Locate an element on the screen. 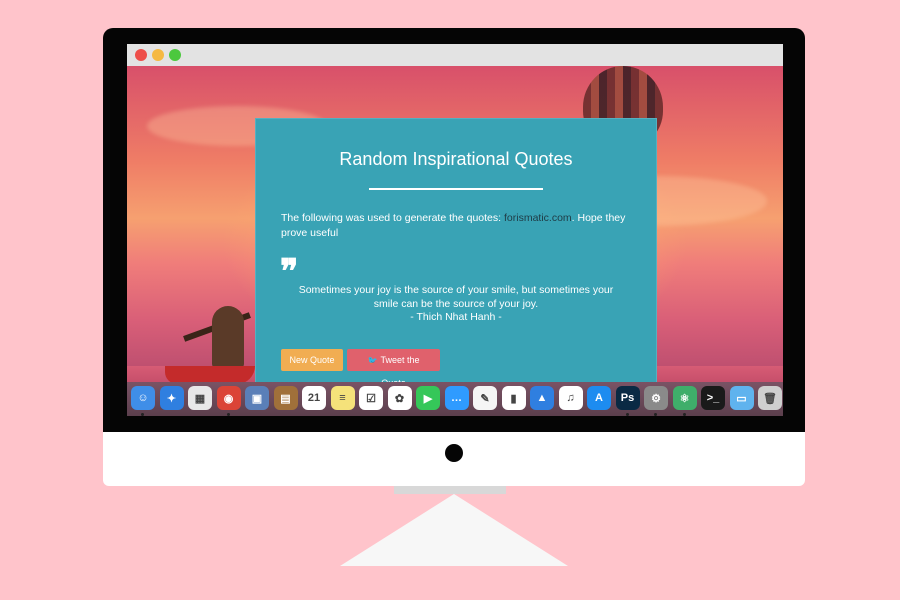  window-titlebar is located at coordinates (455, 55).